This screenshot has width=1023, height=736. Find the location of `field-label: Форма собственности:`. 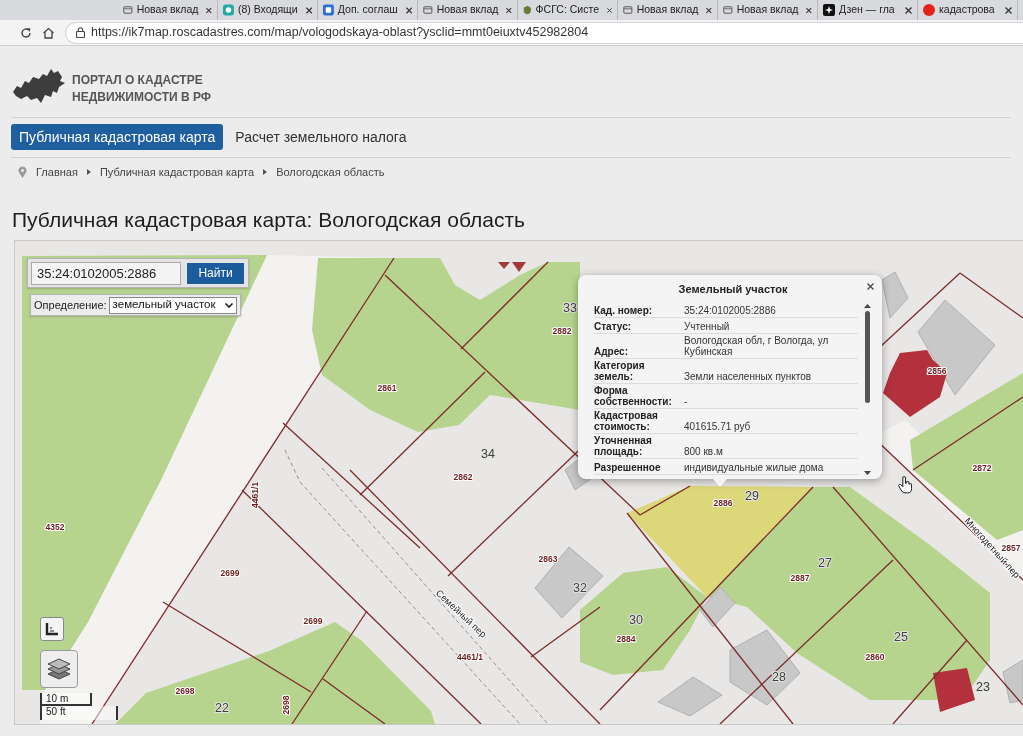

field-label: Форма собственности: is located at coordinates (633, 396).